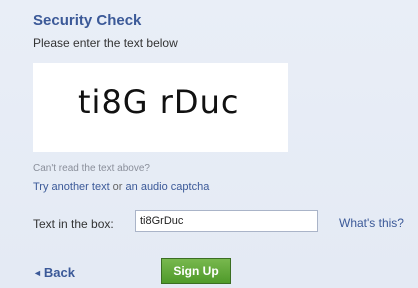  I want to click on back-link: ◄ Back, so click(54, 272).